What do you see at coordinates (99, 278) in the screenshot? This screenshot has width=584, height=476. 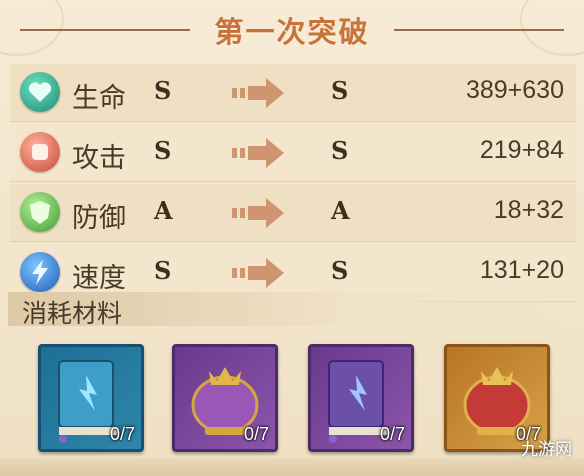 I see `stat-label: 速度` at bounding box center [99, 278].